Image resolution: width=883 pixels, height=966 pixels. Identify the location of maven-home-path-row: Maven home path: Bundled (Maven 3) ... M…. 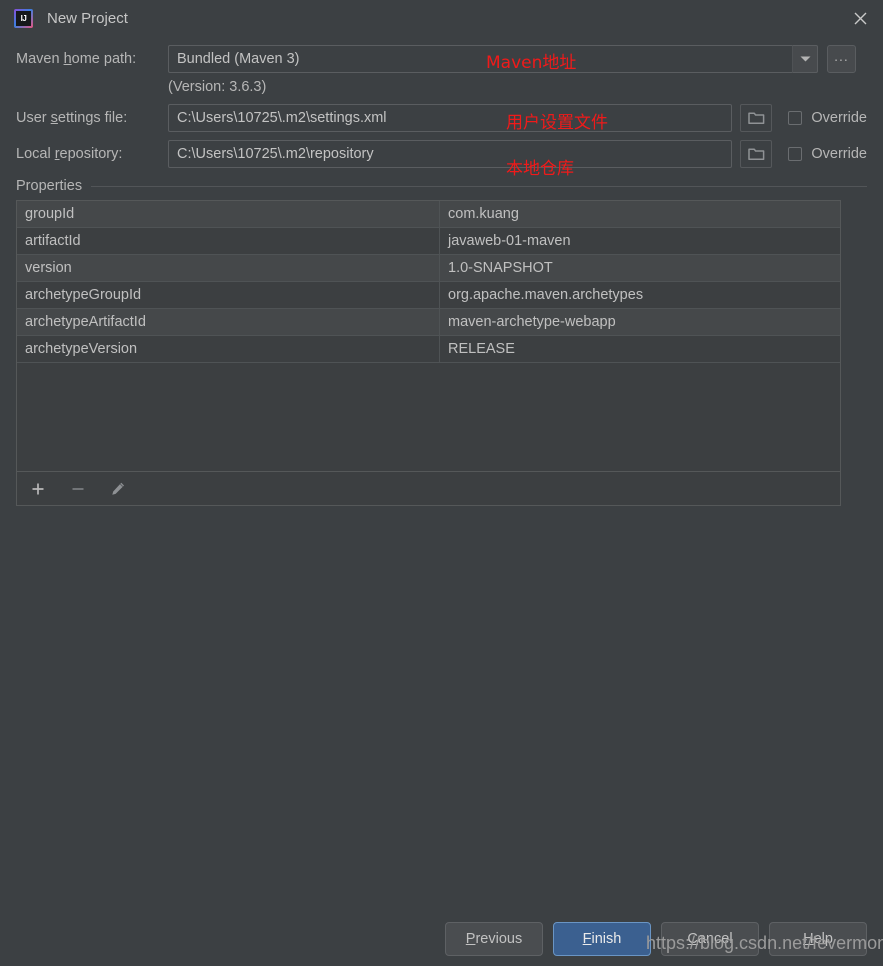
(441, 59).